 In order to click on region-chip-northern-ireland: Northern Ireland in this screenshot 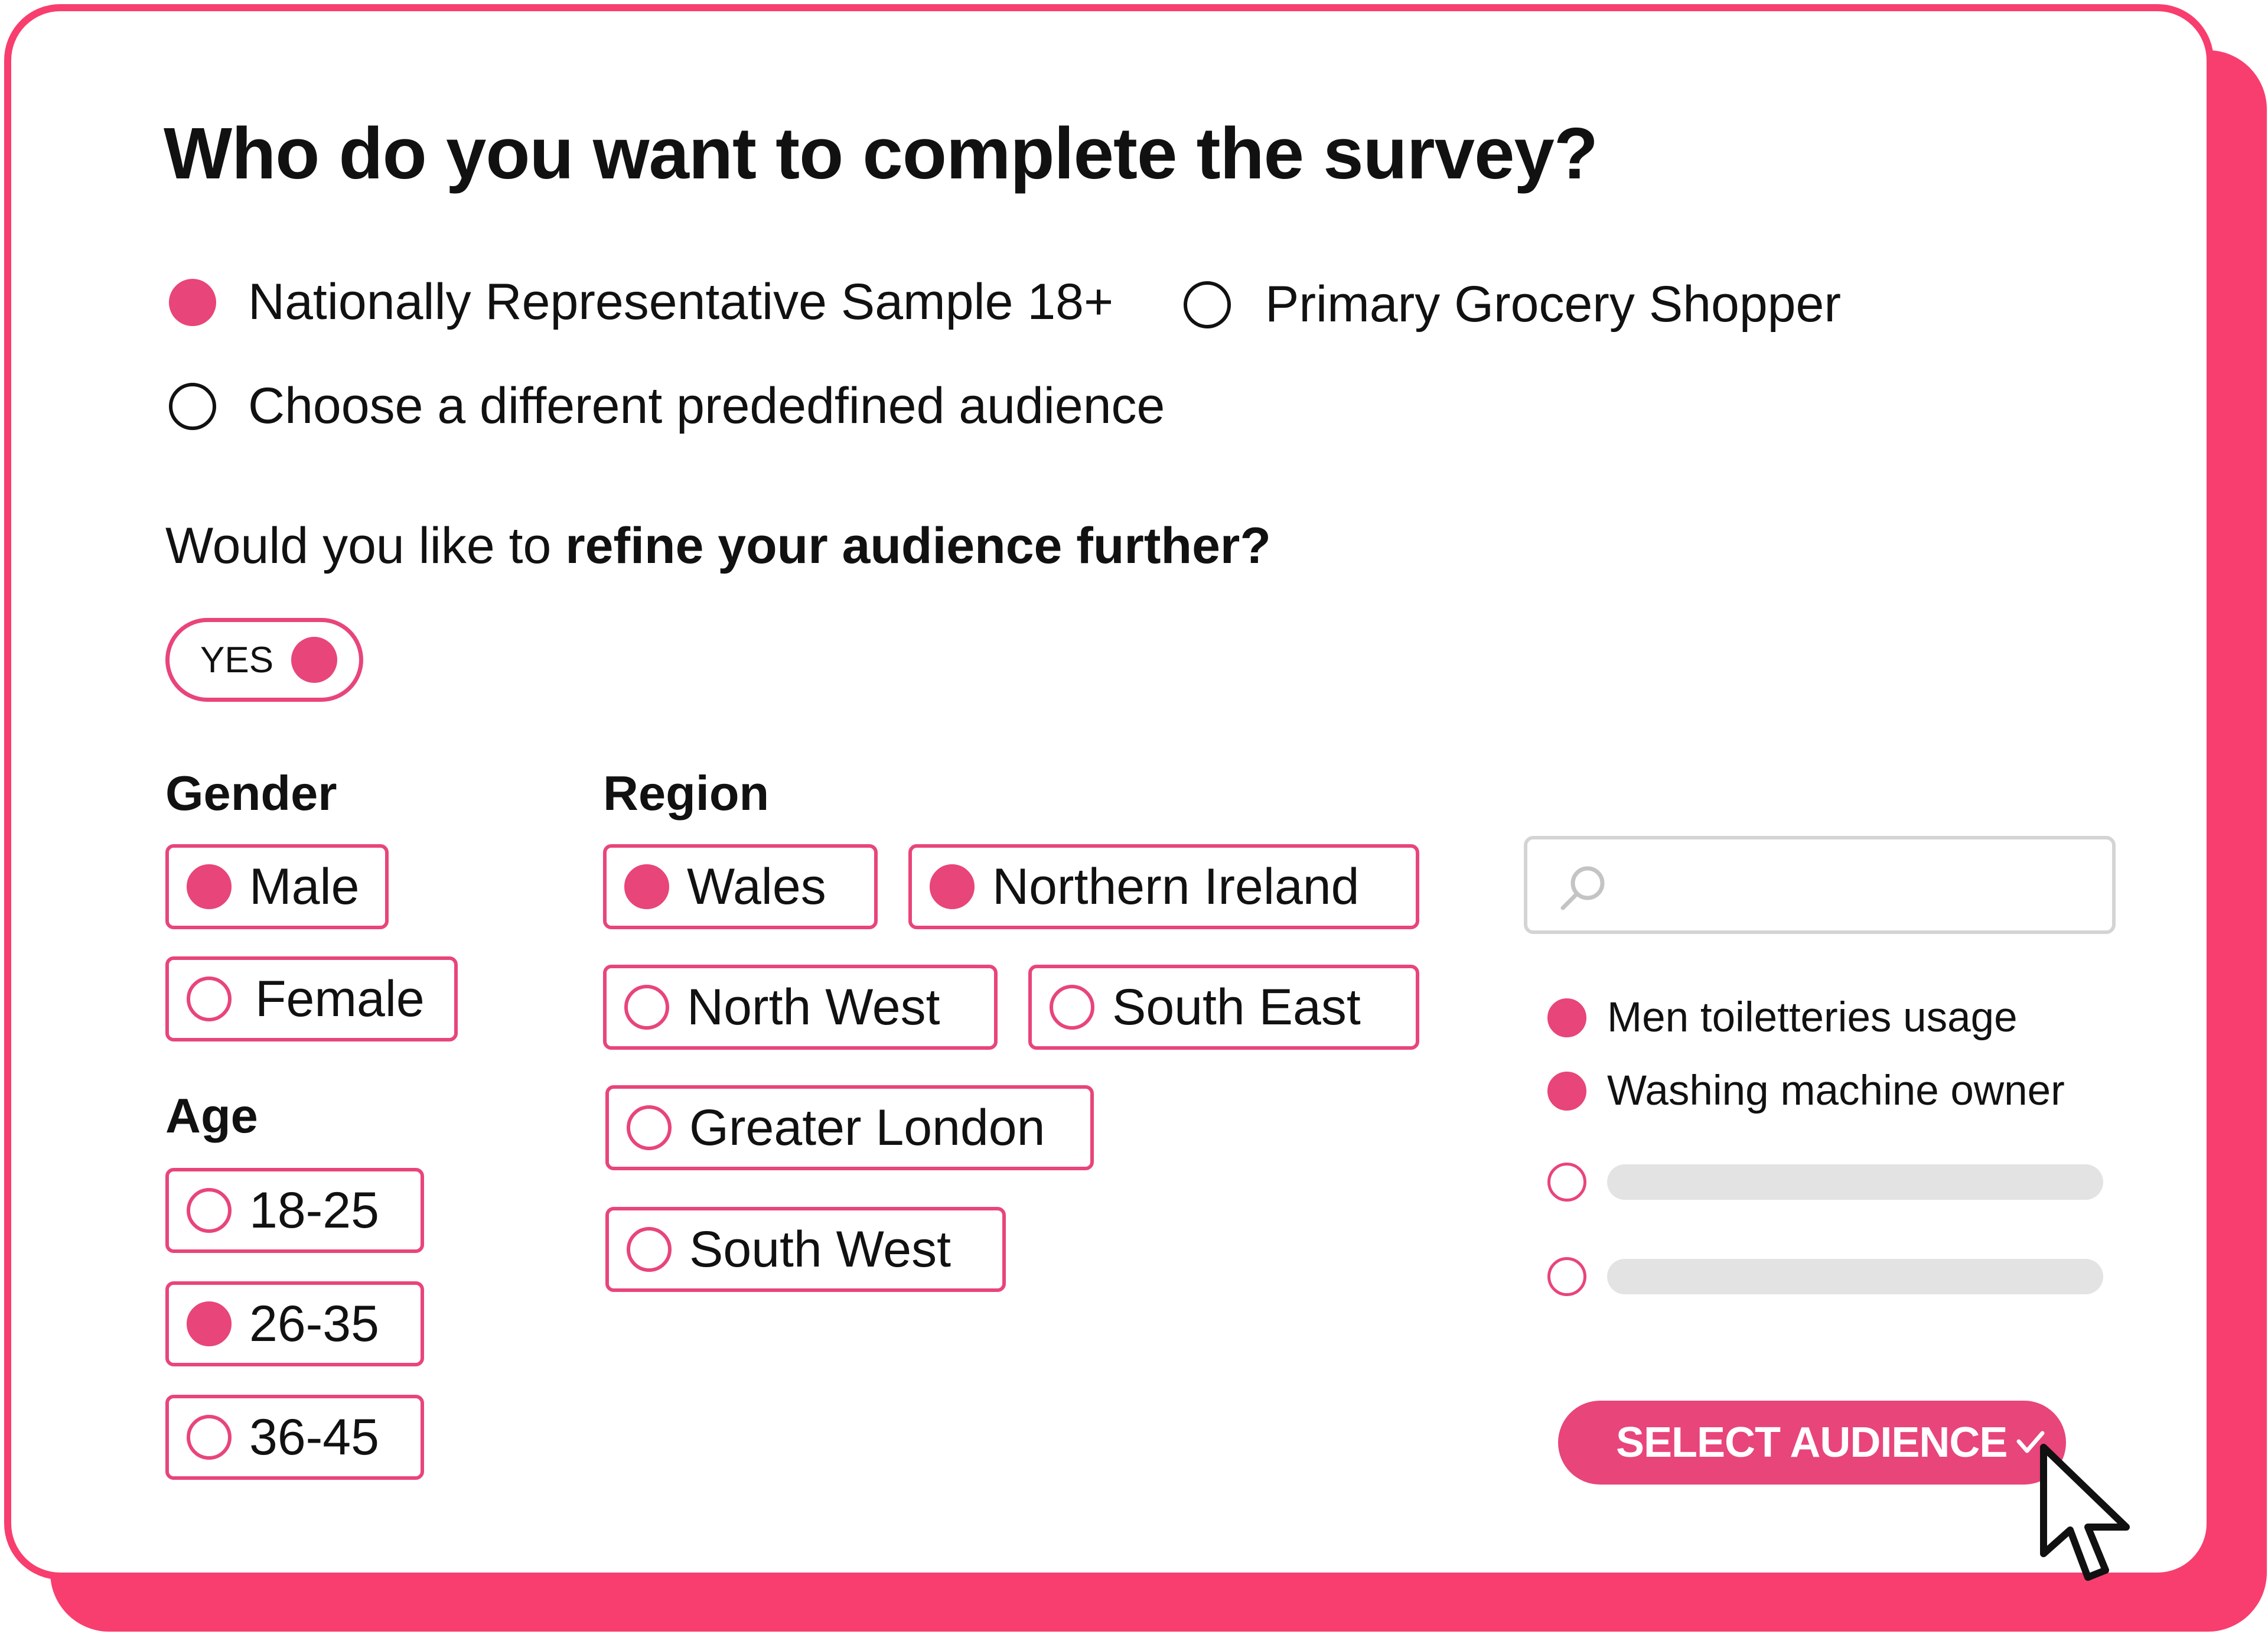, I will do `click(1163, 886)`.